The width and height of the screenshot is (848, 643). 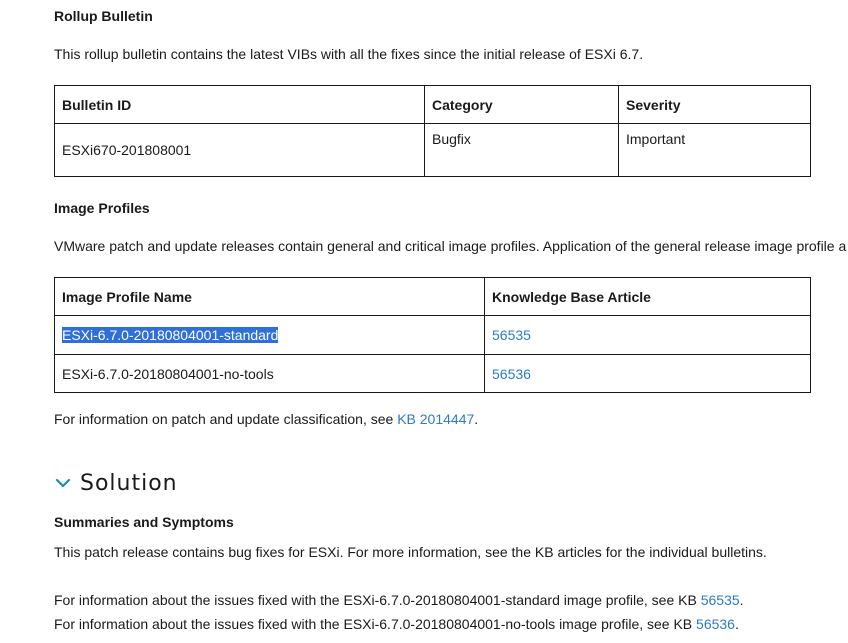 I want to click on column-header-bulletin-id: Bulletin ID, so click(x=239, y=104).